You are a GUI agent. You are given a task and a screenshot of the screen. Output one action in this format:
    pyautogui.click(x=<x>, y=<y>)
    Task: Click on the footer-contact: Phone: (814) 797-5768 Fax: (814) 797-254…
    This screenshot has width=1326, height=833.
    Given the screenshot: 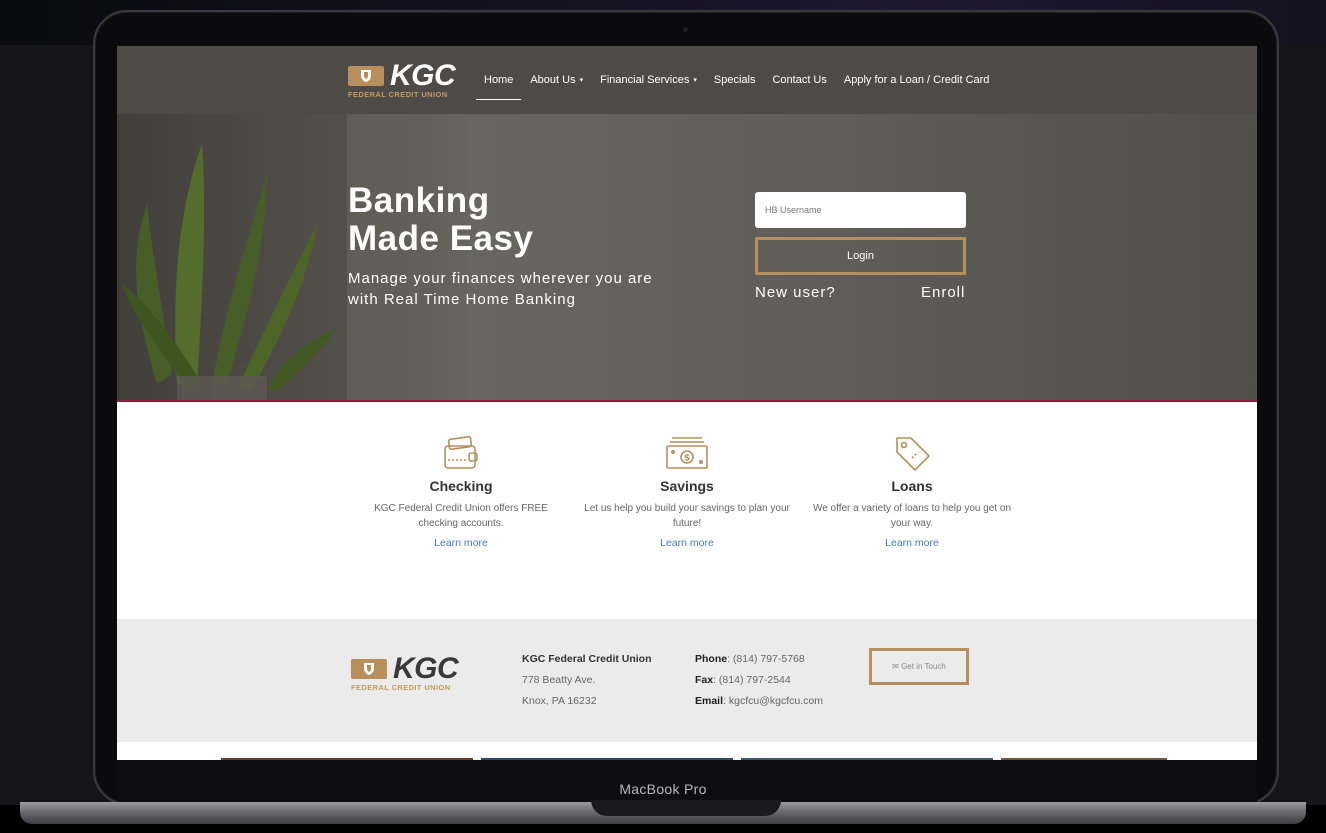 What is the action you would take?
    pyautogui.click(x=759, y=680)
    